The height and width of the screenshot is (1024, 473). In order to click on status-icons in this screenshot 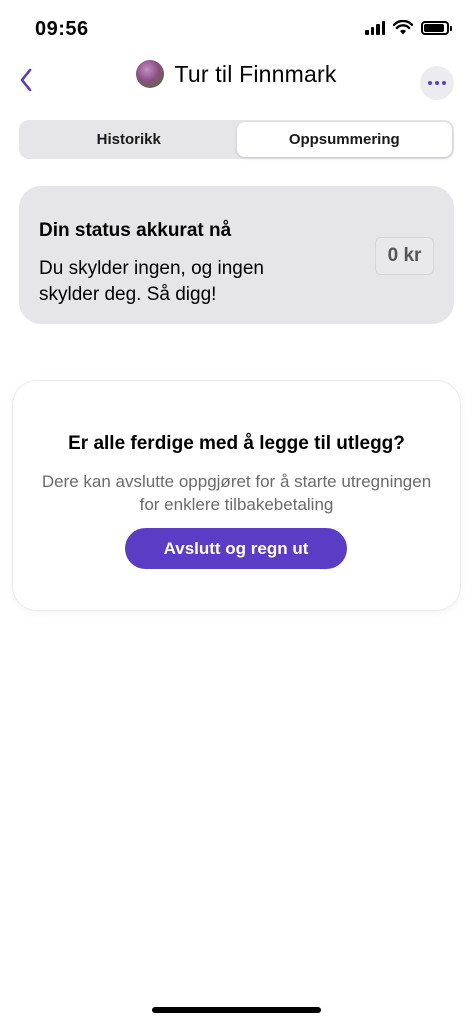, I will do `click(408, 27)`.